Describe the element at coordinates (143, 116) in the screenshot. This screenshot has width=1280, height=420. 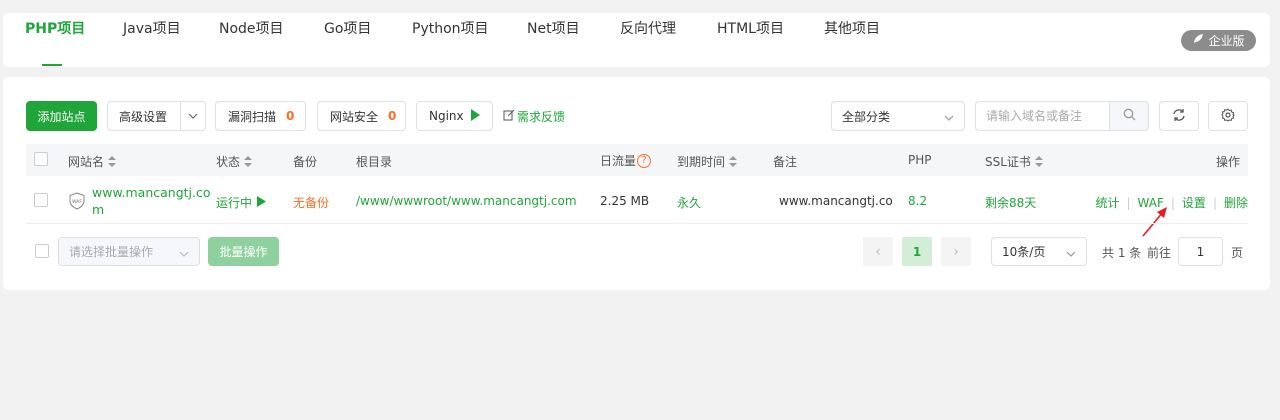
I see `advanced-settings-label: 高级设置` at that location.